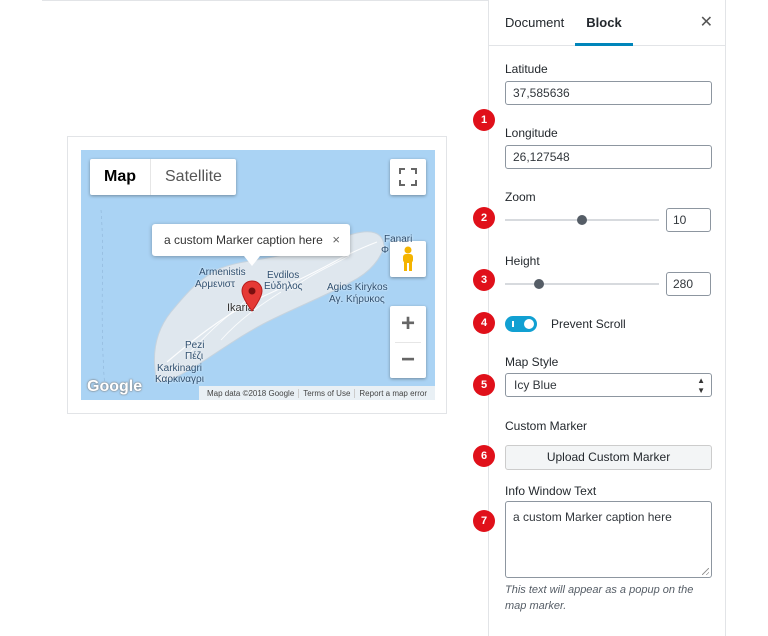  Describe the element at coordinates (688, 284) in the screenshot. I see `height-number-input: 280` at that location.